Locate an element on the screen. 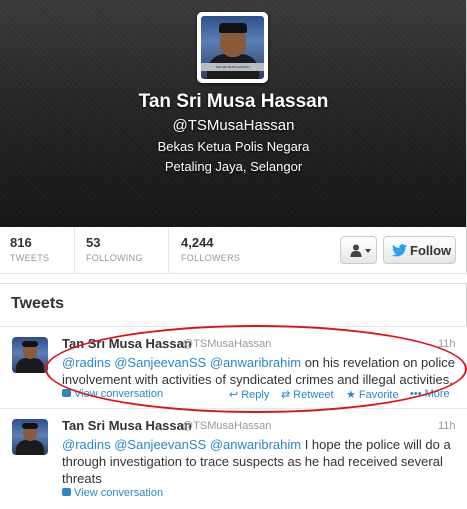 This screenshot has height=509, width=467. profile-location: Petaling Jaya, Selangor is located at coordinates (233, 166).